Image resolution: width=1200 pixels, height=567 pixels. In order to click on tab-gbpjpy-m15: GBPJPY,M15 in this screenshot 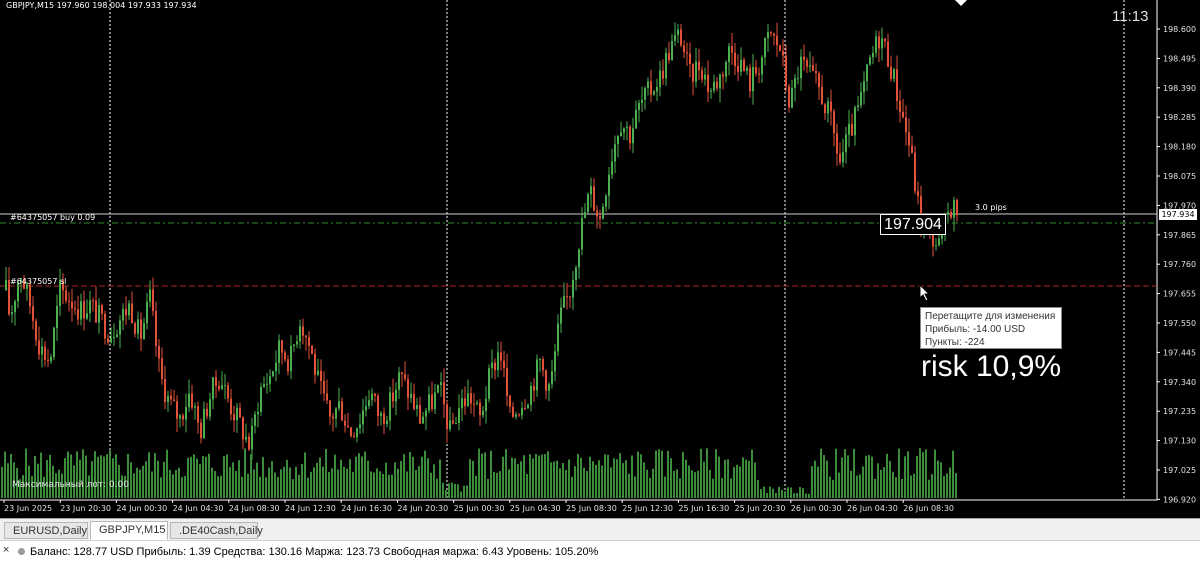, I will do `click(129, 530)`.